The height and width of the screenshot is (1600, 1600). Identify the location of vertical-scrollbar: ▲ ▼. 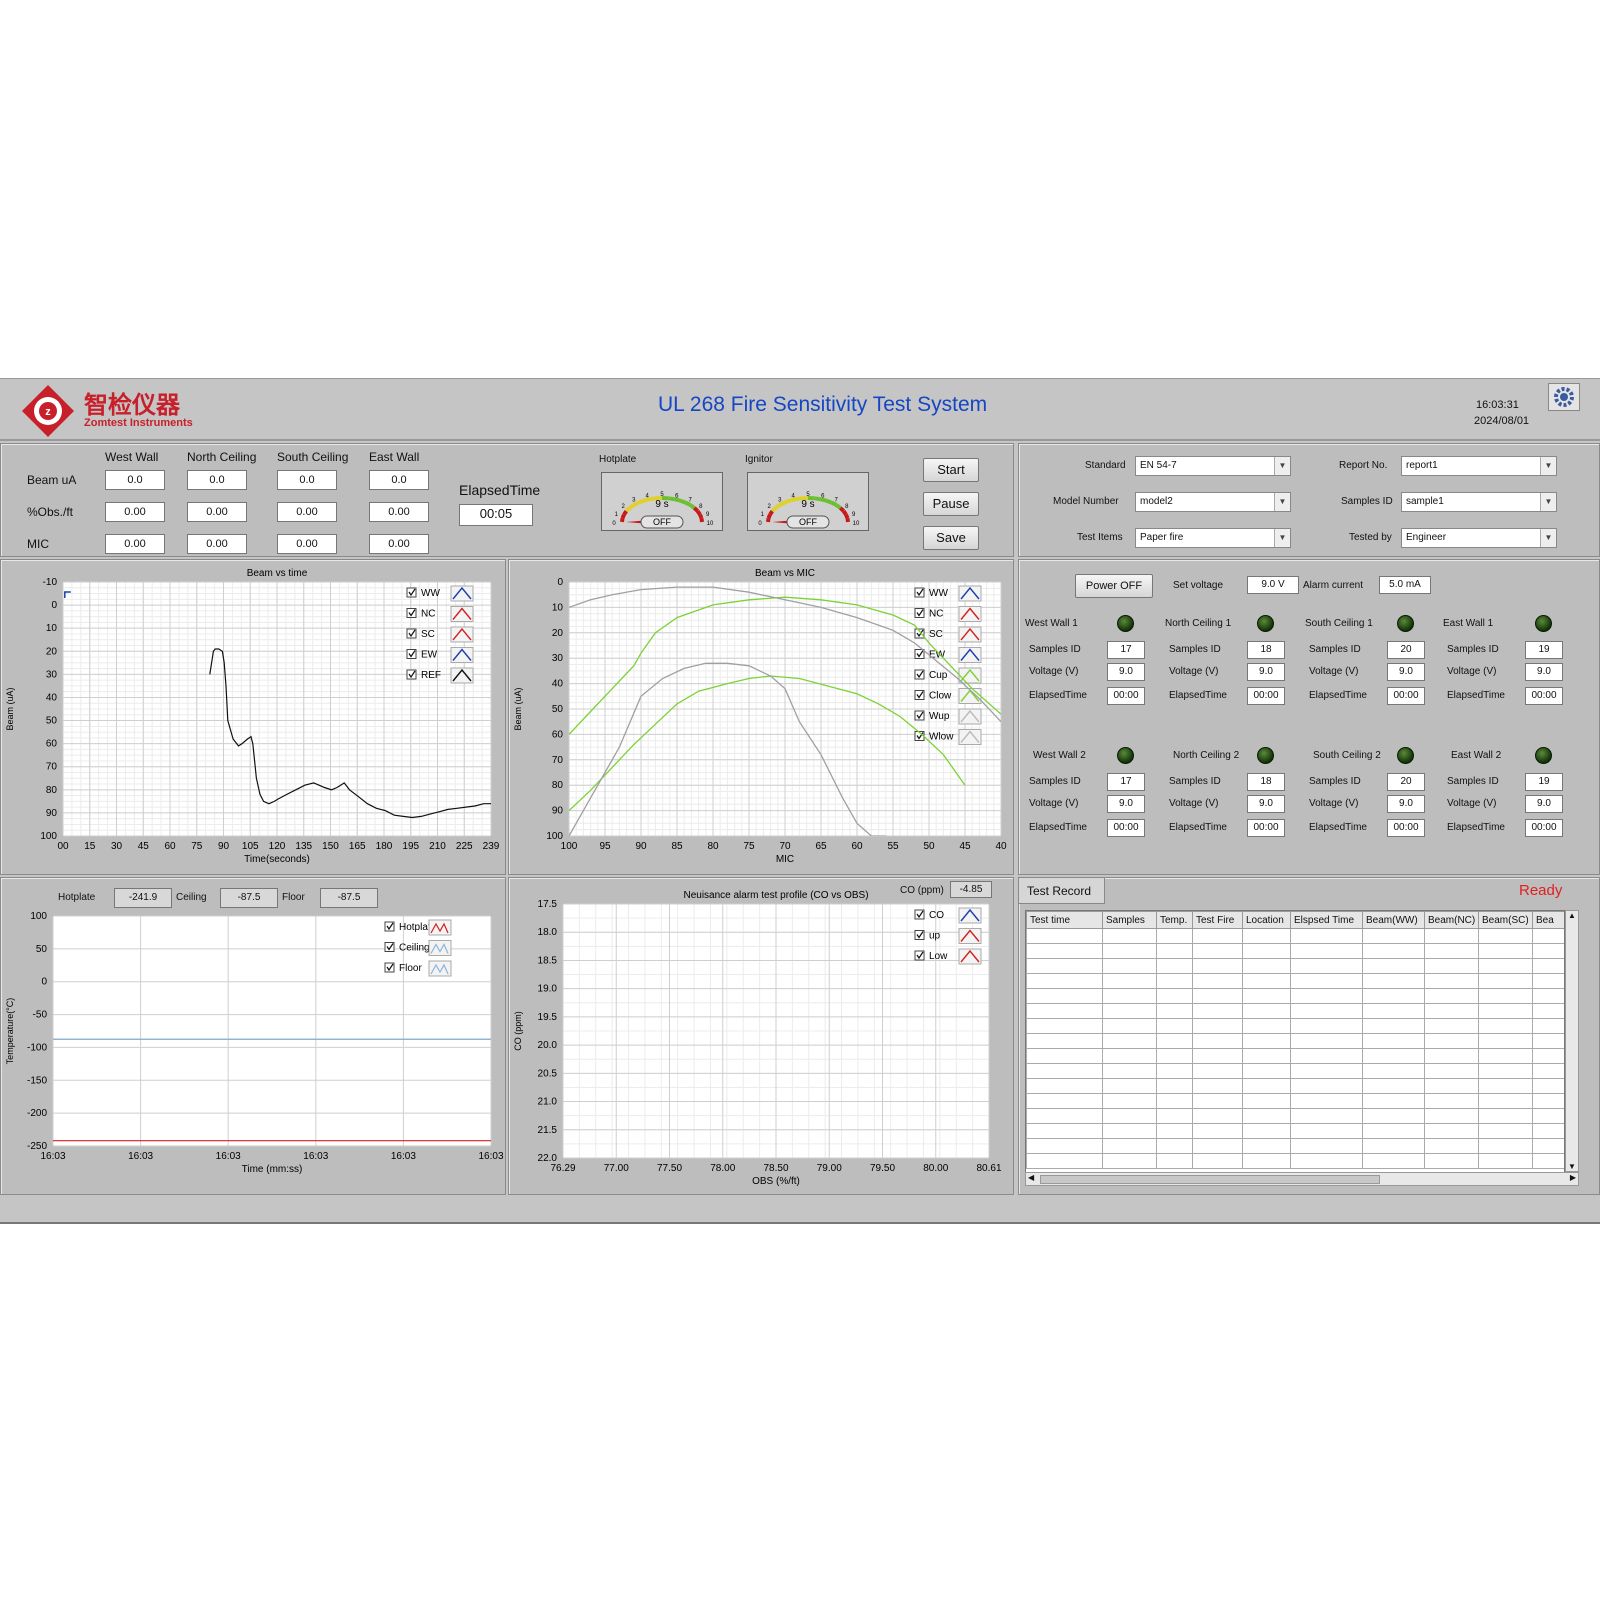
(1572, 1041).